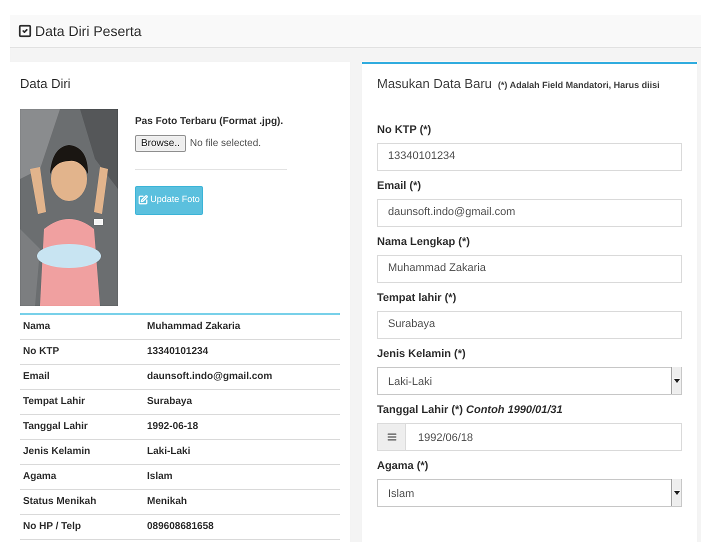 This screenshot has width=701, height=542. What do you see at coordinates (579, 85) in the screenshot?
I see `mandatory-note: (*) Adalah Field Mandatori, Harus diisi` at bounding box center [579, 85].